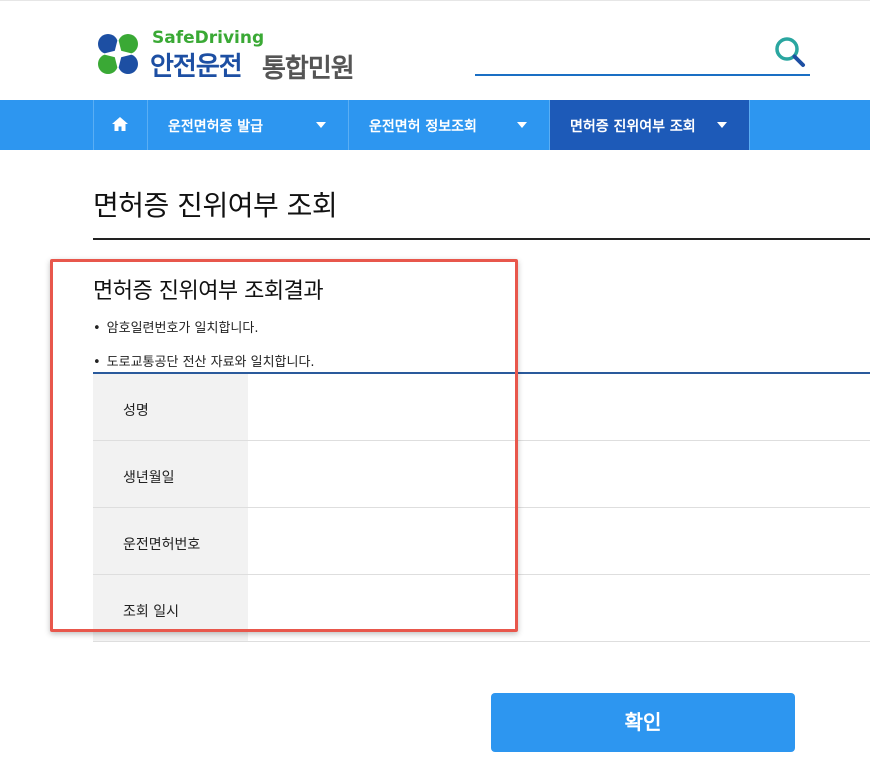 This screenshot has height=780, width=870. What do you see at coordinates (149, 478) in the screenshot?
I see `birthdate-label: 생년월일` at bounding box center [149, 478].